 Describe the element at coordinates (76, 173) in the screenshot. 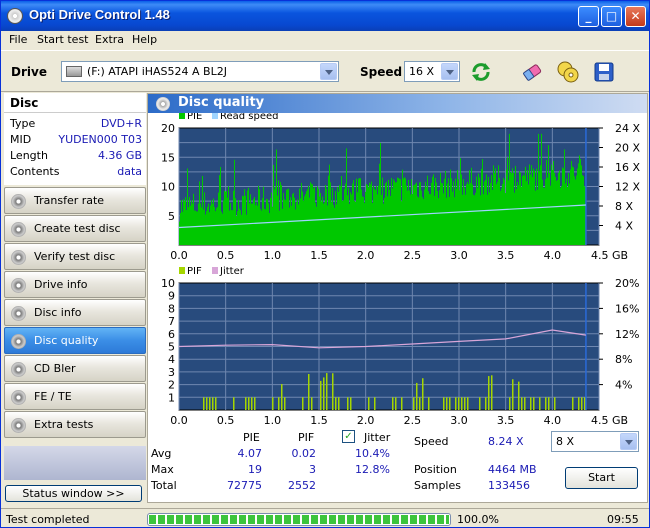

I see `disc-row-contents: Contents data` at that location.